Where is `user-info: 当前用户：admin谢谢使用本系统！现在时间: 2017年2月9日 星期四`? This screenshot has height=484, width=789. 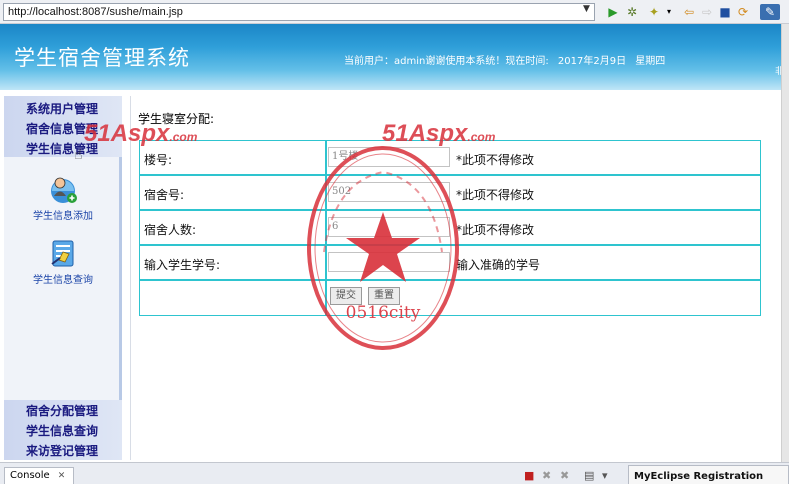 user-info: 当前用户：admin谢谢使用本系统！现在时间: 2017年2月9日 星期四 is located at coordinates (504, 59).